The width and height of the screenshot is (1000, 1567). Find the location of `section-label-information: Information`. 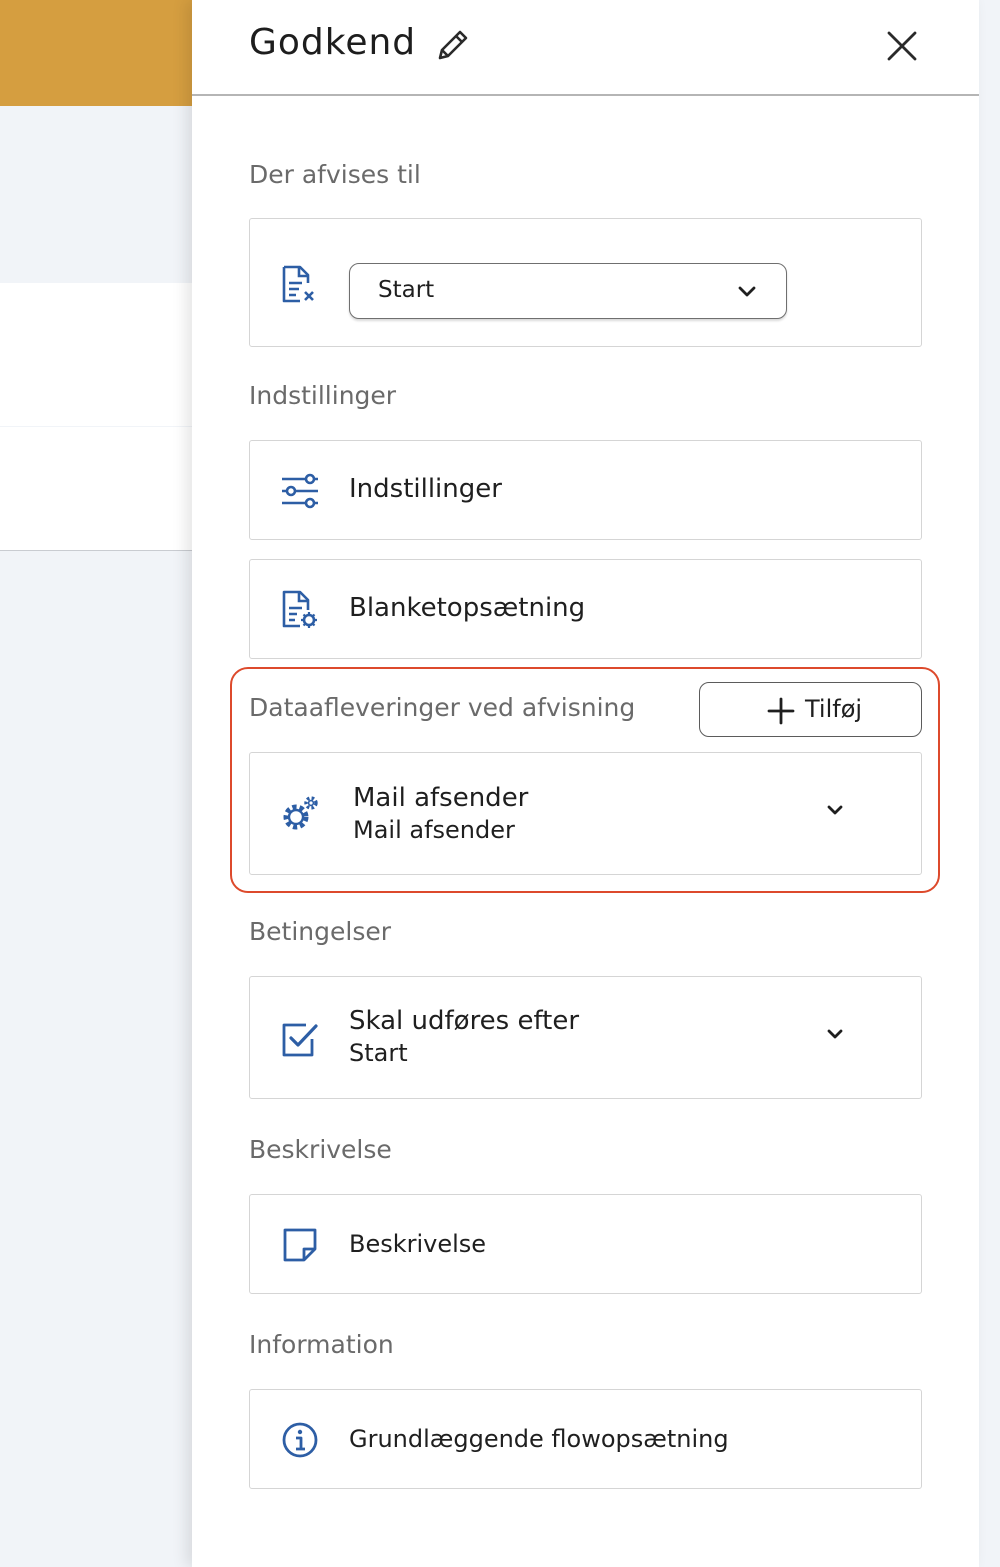

section-label-information: Information is located at coordinates (321, 1344).